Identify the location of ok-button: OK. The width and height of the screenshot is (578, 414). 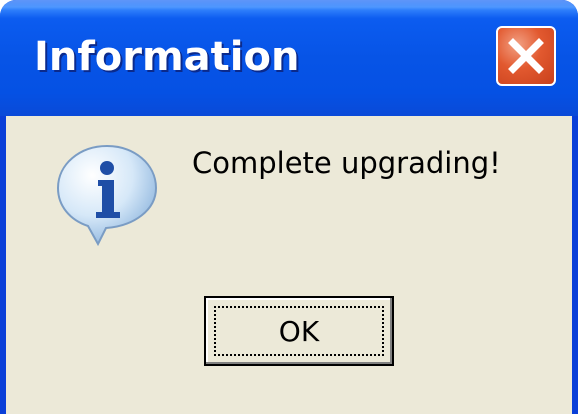
(299, 331).